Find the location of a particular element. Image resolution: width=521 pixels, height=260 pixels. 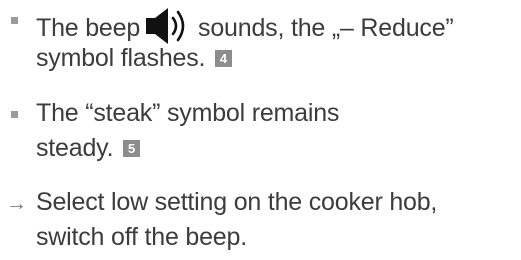

list-item-text: steady. is located at coordinates (75, 148).